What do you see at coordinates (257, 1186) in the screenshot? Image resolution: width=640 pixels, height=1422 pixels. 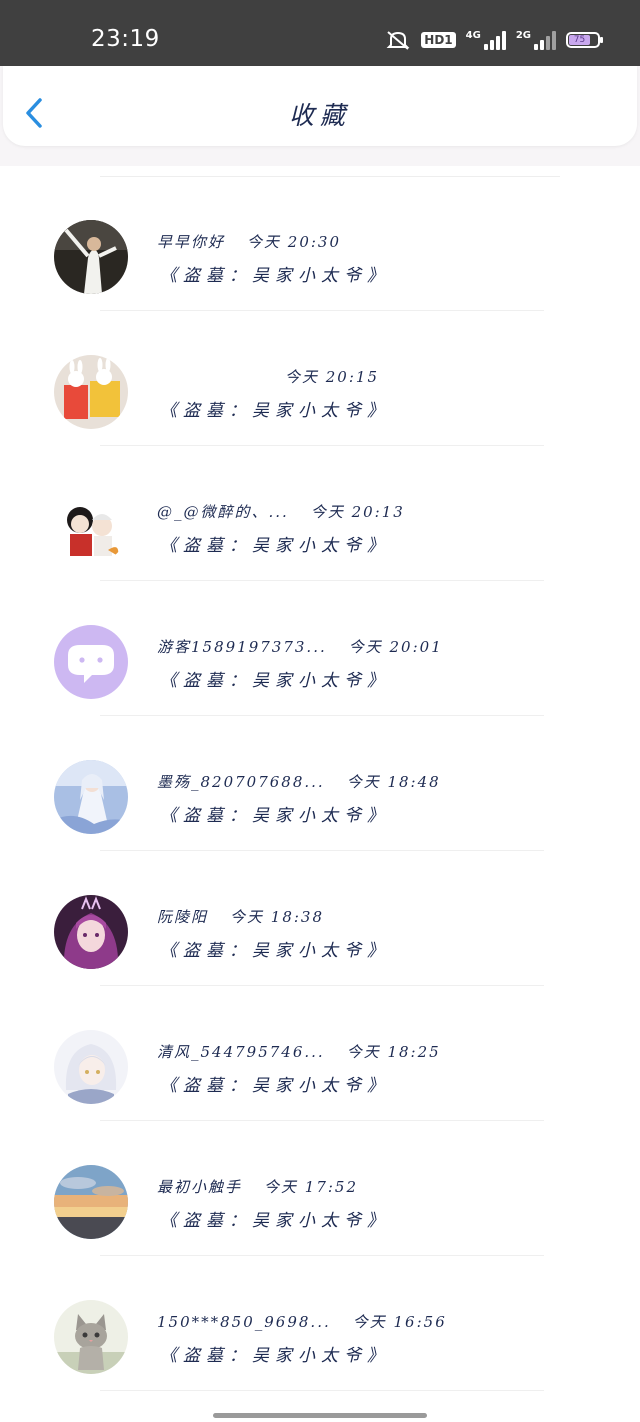 I see `item-header: 最初小触手 今天 17:52` at bounding box center [257, 1186].